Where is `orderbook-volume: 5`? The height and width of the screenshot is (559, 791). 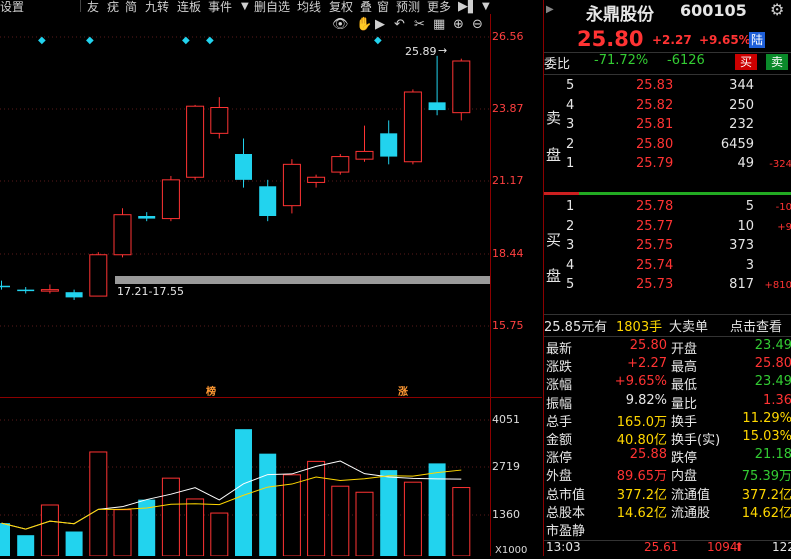 orderbook-volume: 5 is located at coordinates (749, 206).